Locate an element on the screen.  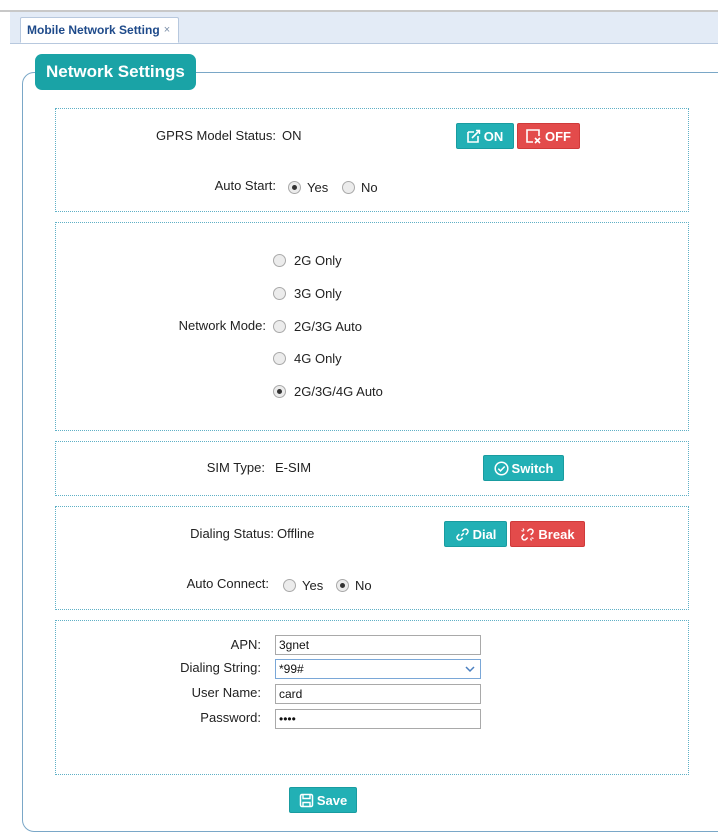
network-mode-option-label: 3G Only is located at coordinates (318, 293).